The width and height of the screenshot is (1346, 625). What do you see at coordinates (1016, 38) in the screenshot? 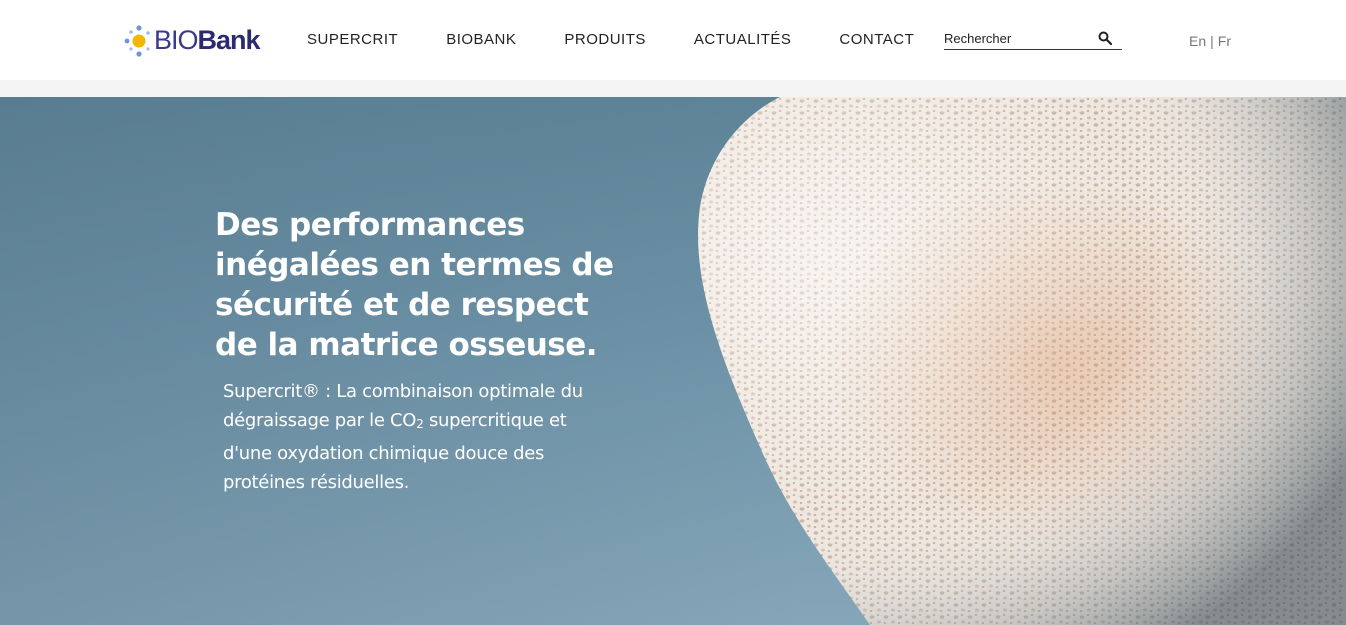
I see `search-input` at bounding box center [1016, 38].